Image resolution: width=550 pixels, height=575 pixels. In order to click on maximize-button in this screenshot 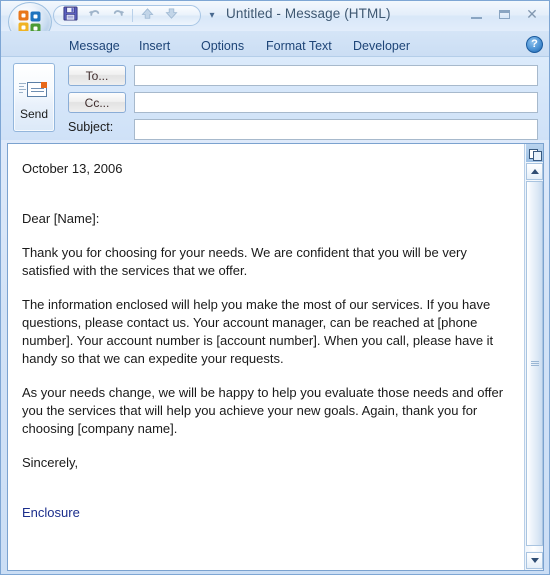, I will do `click(504, 14)`.